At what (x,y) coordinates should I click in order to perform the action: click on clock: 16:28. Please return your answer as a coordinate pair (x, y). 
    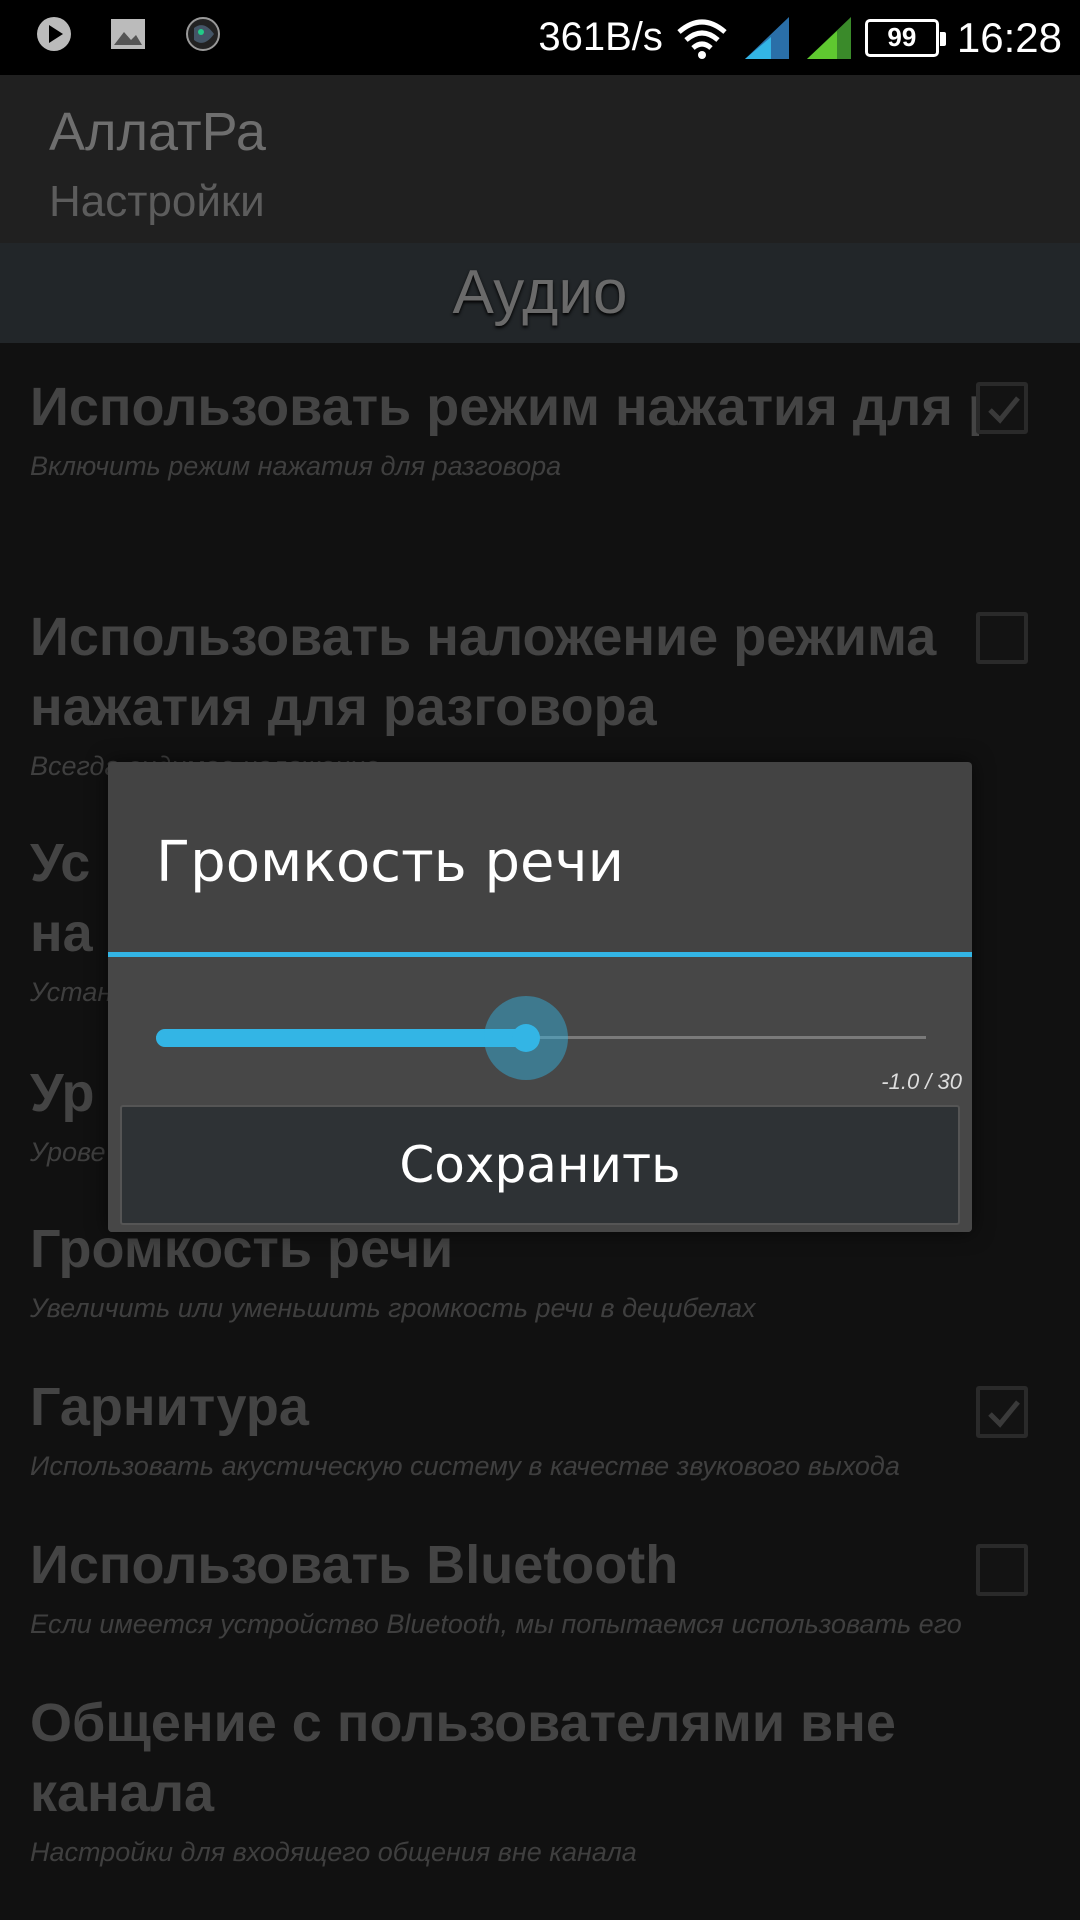
    Looking at the image, I should click on (1009, 37).